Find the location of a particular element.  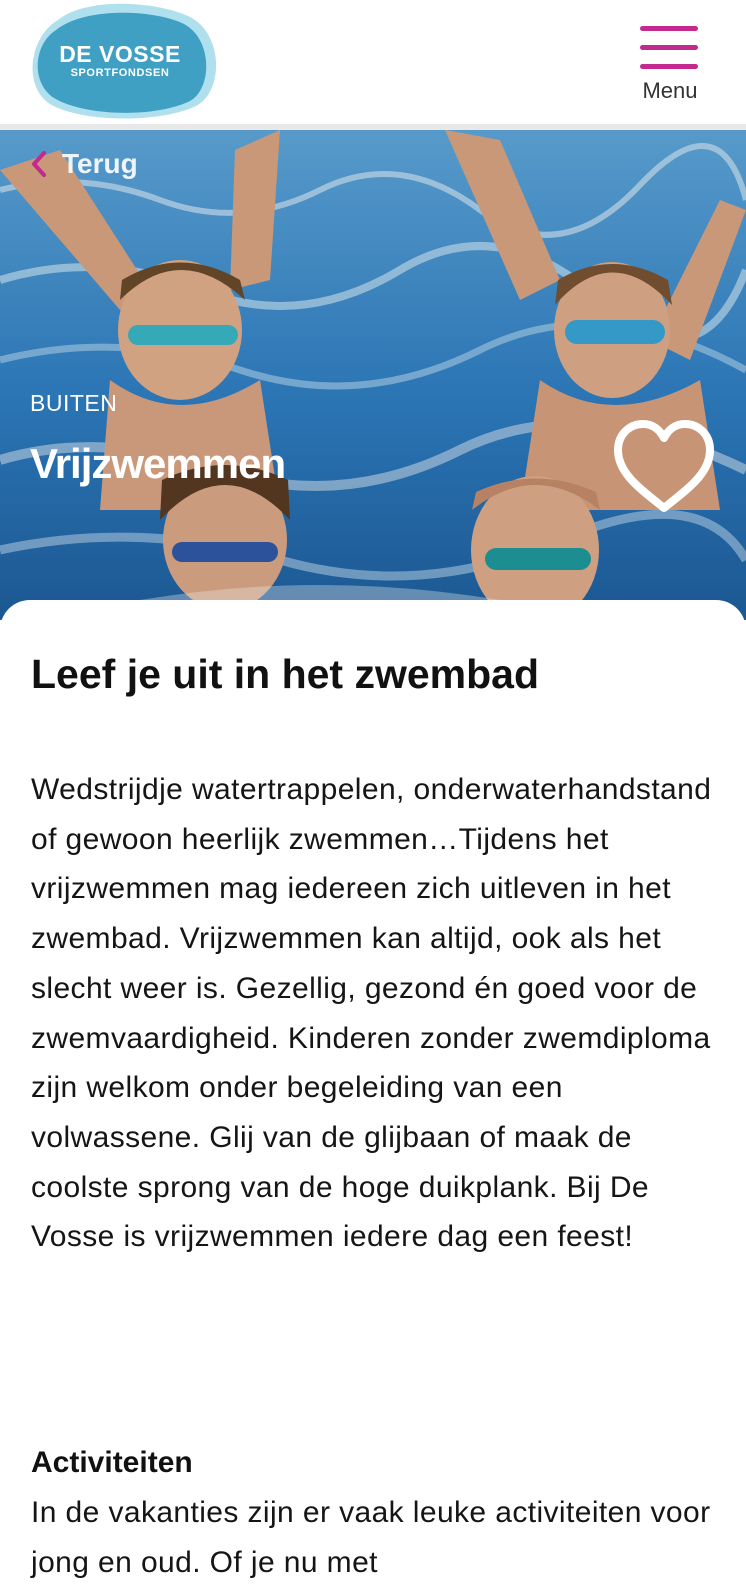

menu-label: Menu is located at coordinates (670, 90).